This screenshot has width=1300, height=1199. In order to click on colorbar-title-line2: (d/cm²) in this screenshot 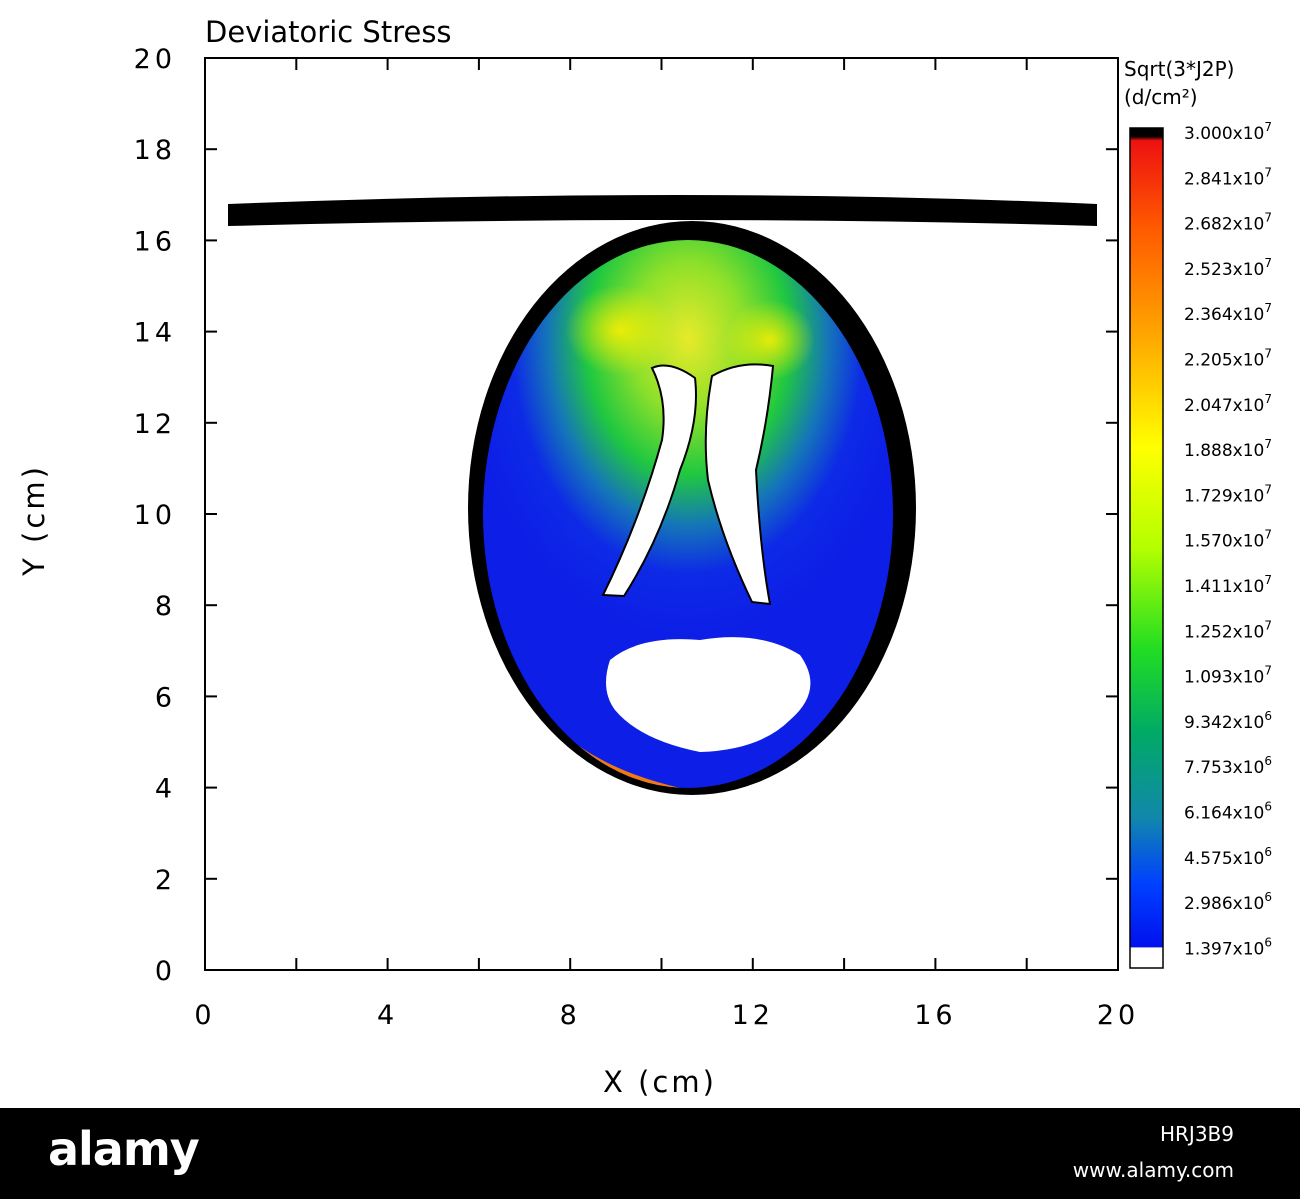, I will do `click(1161, 97)`.